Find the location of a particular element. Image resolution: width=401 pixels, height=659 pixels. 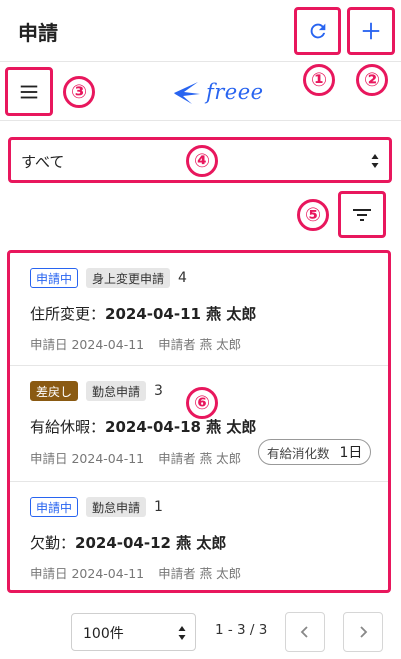

filter-button is located at coordinates (362, 214).